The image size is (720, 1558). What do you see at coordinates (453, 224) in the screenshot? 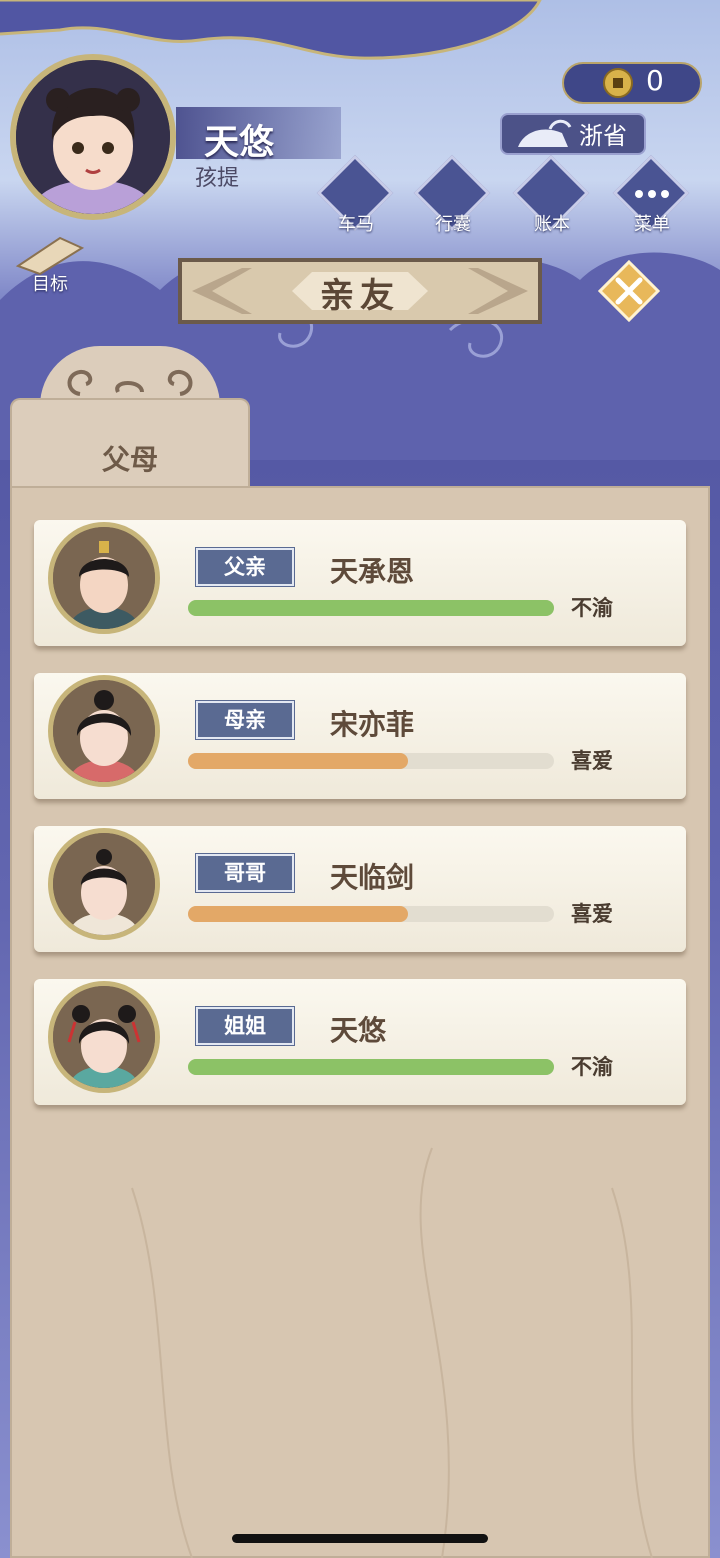
I see `bundle-label: 行囊` at bounding box center [453, 224].